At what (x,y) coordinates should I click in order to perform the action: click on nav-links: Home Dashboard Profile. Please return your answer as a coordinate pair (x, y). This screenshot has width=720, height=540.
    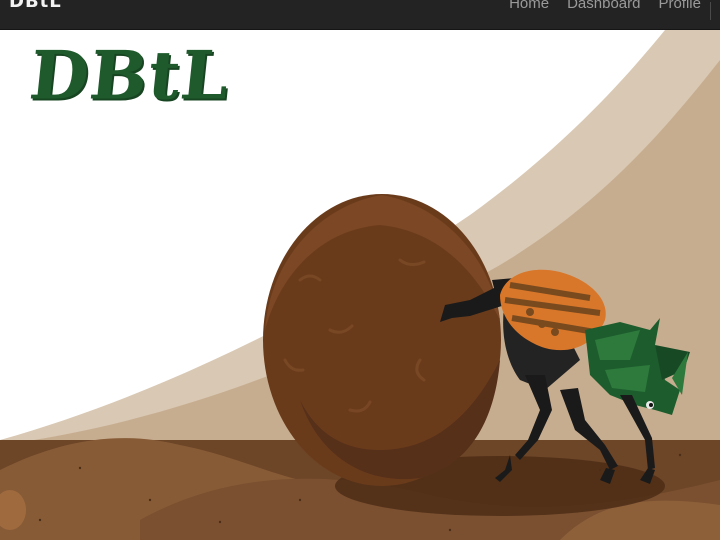
    Looking at the image, I should click on (605, 6).